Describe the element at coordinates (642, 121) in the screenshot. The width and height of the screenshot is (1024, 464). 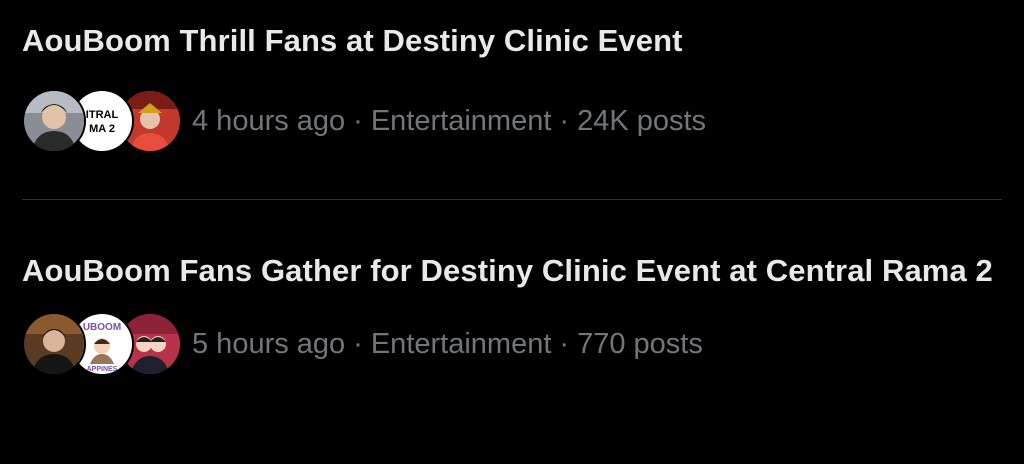
I see `trend-post-count: 24K posts` at that location.